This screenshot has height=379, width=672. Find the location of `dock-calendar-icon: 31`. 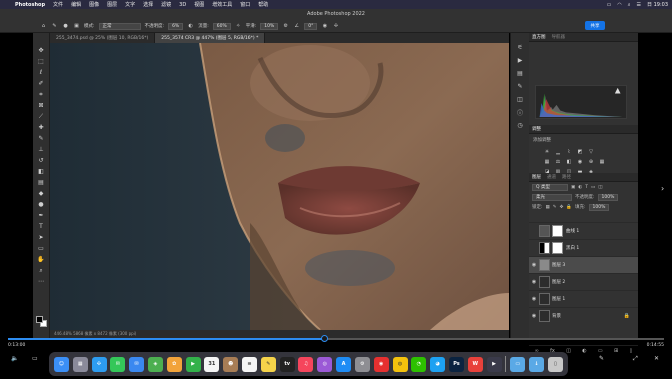

dock-calendar-icon: 31 is located at coordinates (212, 364).